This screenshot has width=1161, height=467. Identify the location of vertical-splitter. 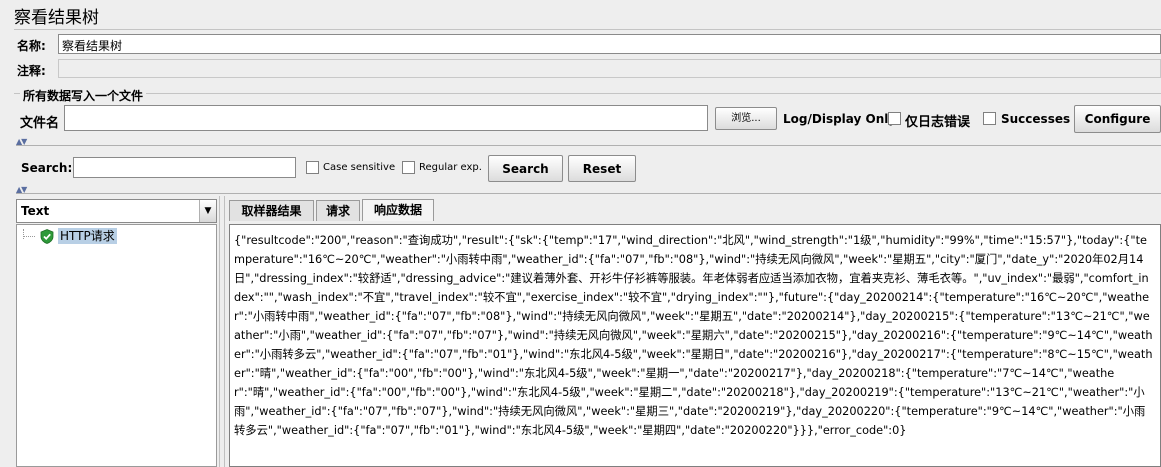
(222, 331).